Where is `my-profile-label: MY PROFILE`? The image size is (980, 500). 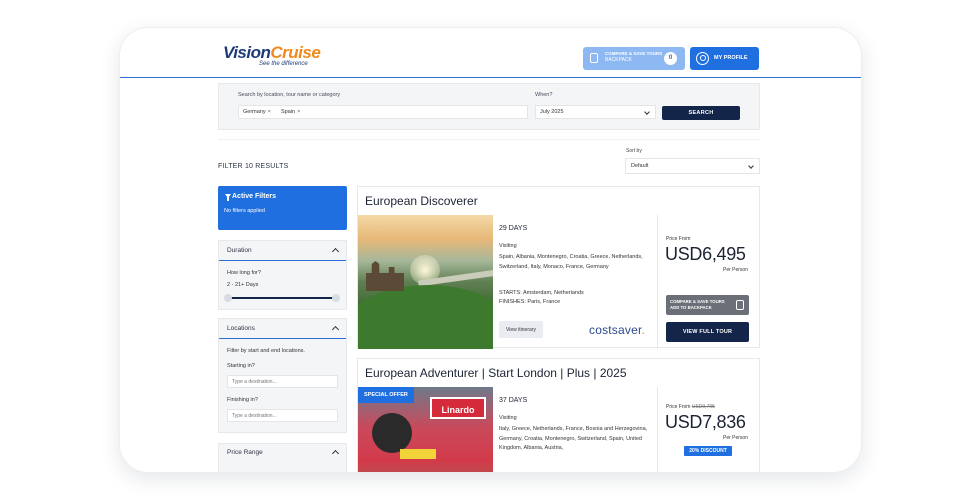
my-profile-label: MY PROFILE is located at coordinates (731, 58).